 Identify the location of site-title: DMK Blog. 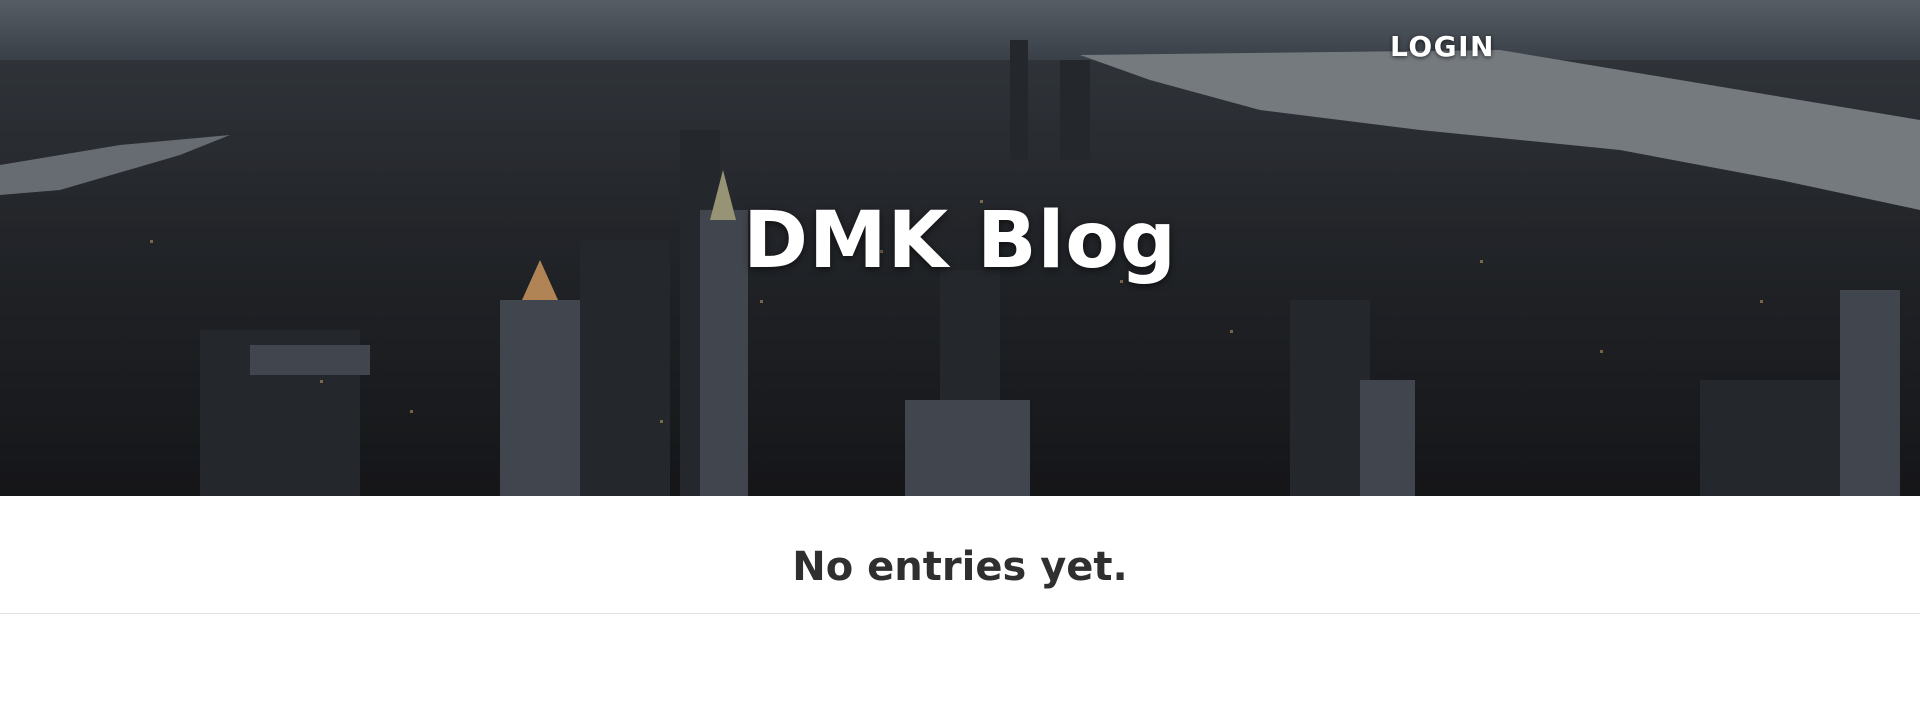
(960, 241).